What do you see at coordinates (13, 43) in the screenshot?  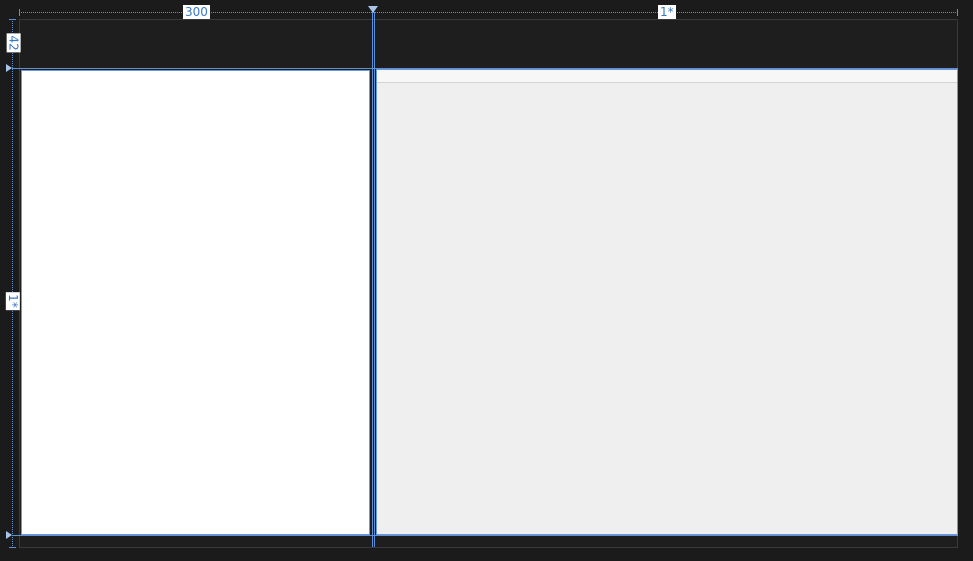 I see `row-height-label-top: 42` at bounding box center [13, 43].